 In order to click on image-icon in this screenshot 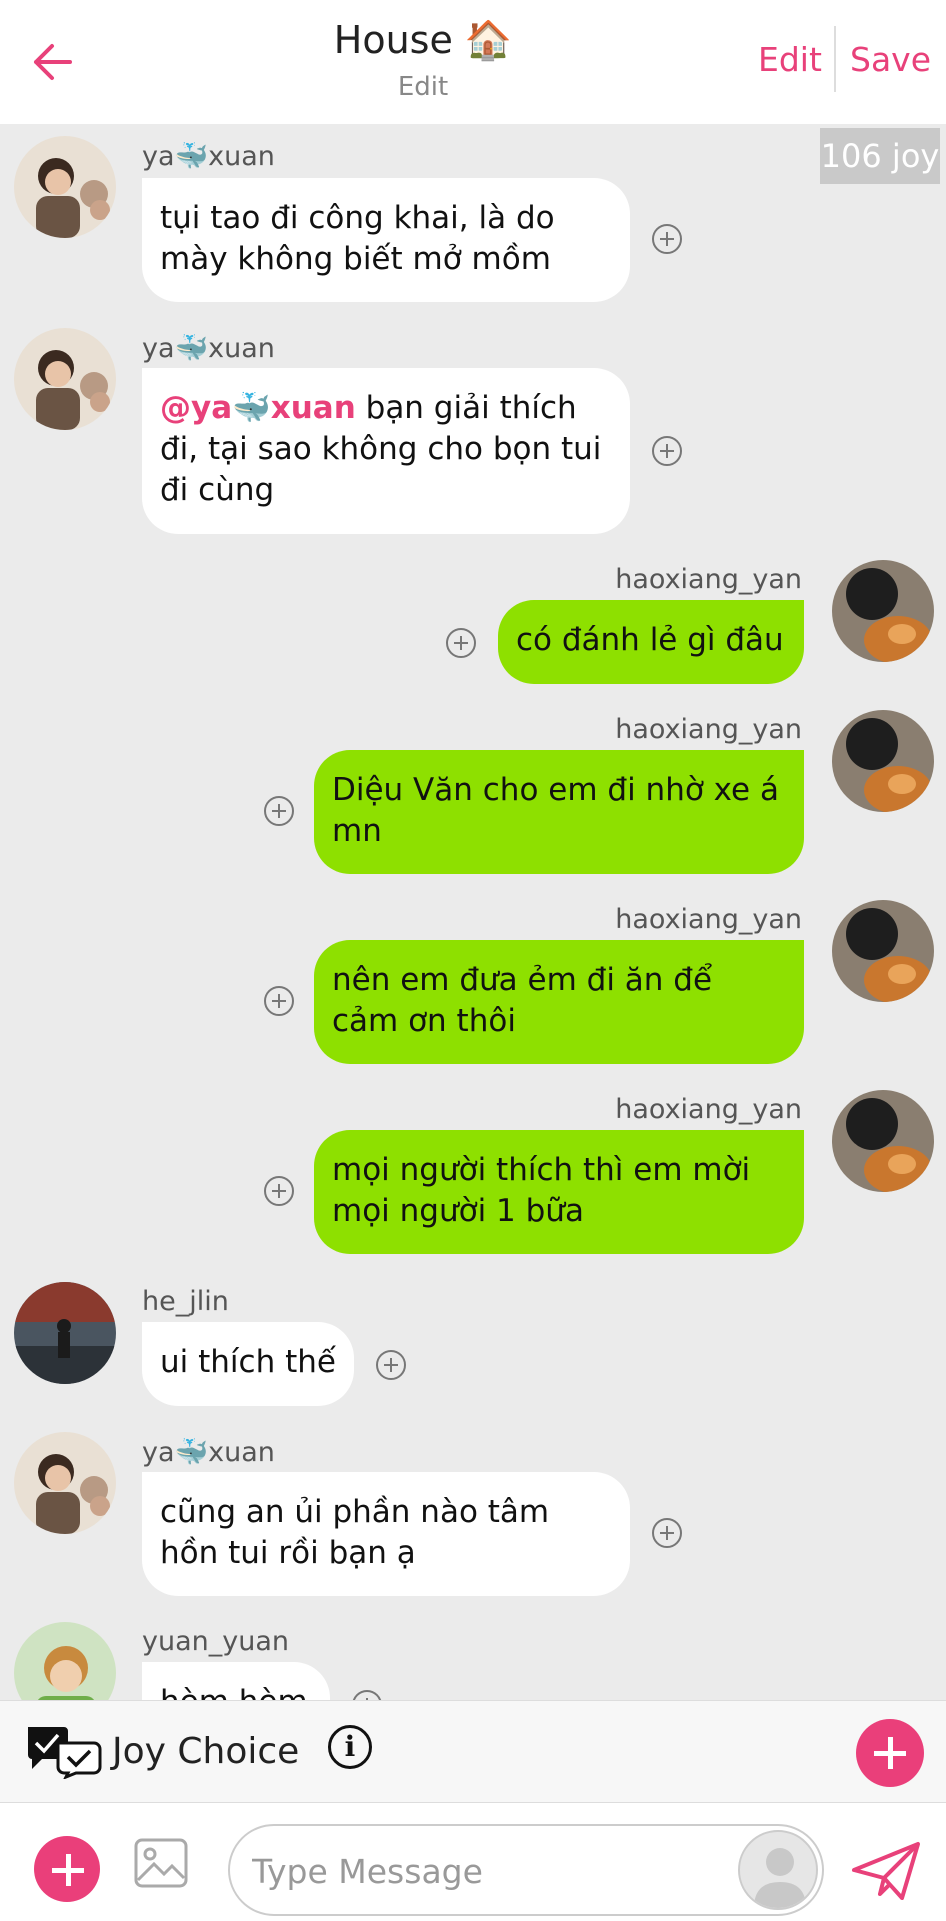, I will do `click(161, 1863)`.